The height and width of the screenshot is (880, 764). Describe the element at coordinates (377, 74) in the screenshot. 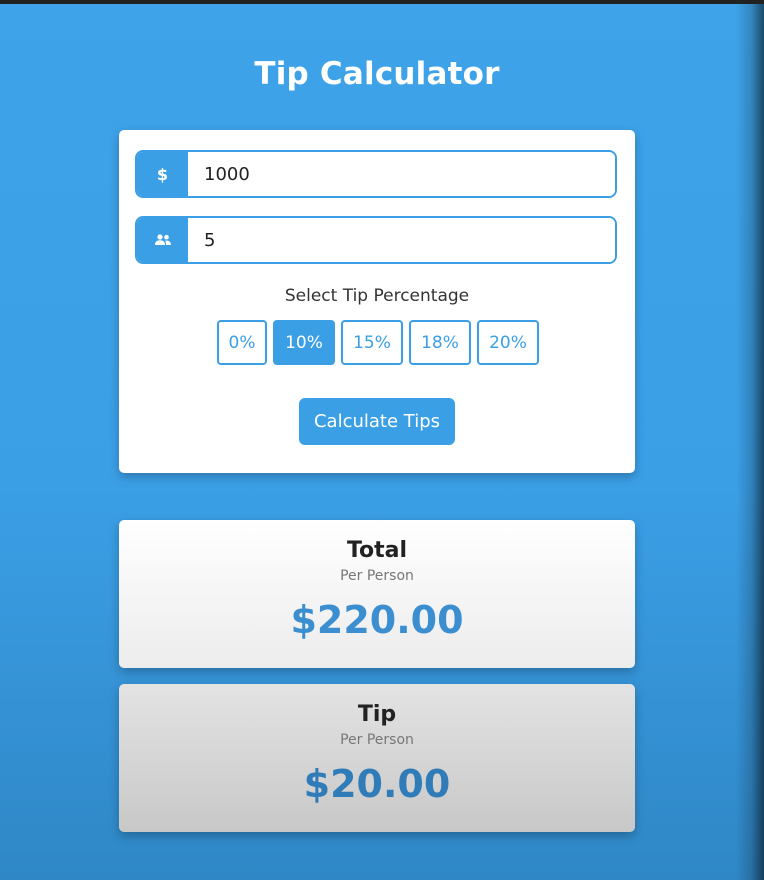

I see `page-title: Tip Calculator` at that location.